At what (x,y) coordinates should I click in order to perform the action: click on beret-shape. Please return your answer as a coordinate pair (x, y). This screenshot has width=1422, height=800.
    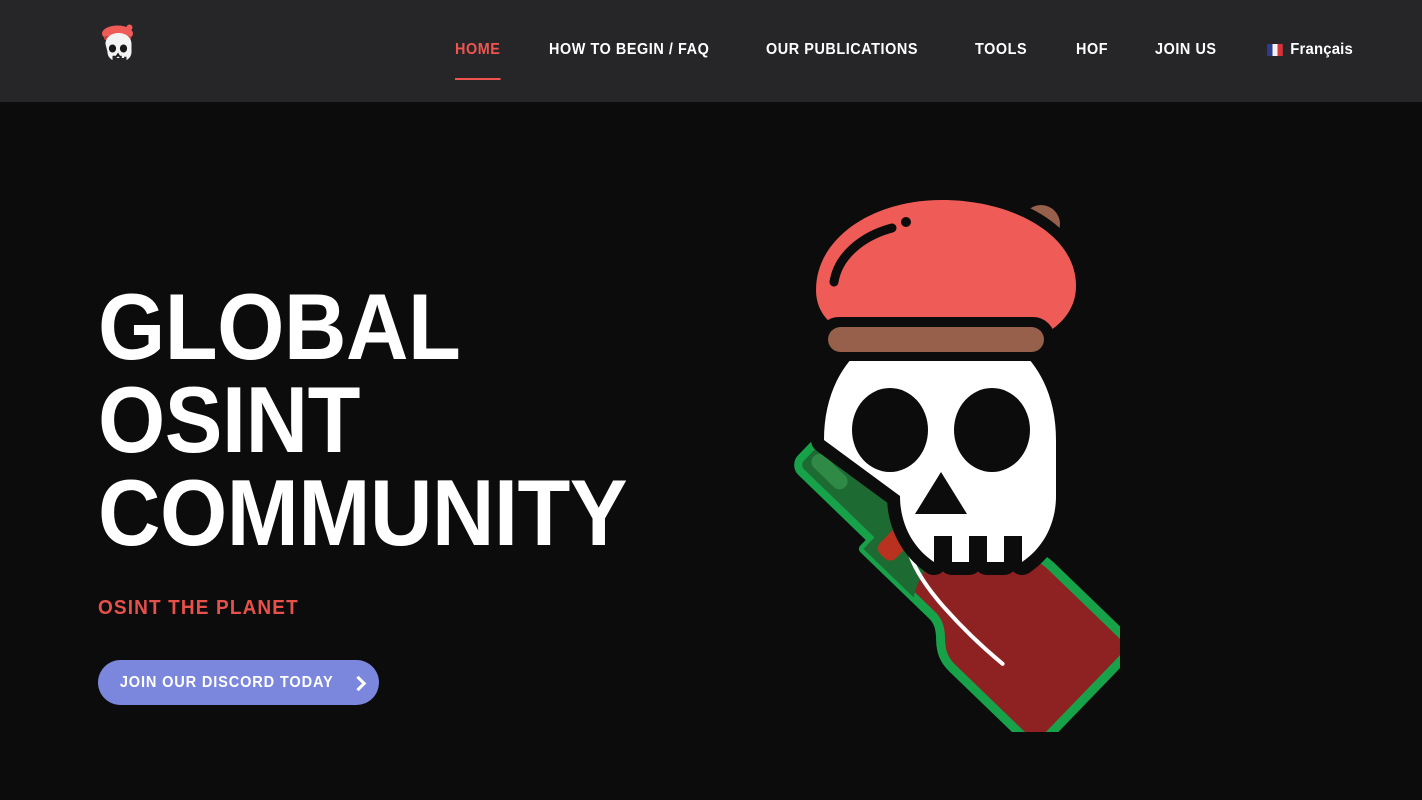
    Looking at the image, I should click on (946, 275).